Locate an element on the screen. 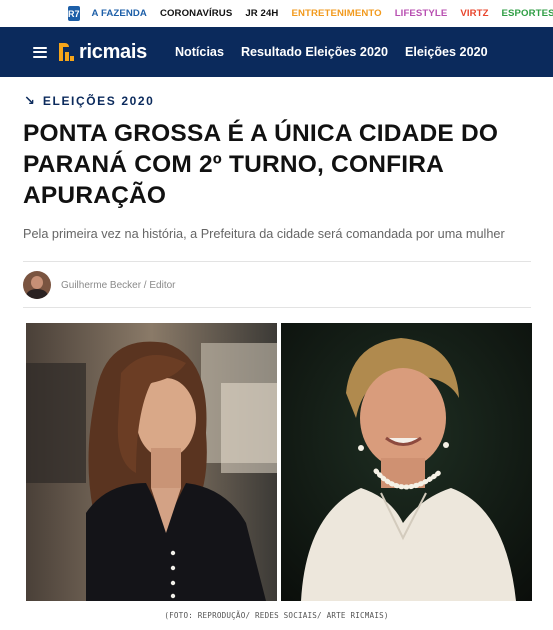 The width and height of the screenshot is (553, 630). portal-link-lifestyle: LIFESTYLE is located at coordinates (421, 13).